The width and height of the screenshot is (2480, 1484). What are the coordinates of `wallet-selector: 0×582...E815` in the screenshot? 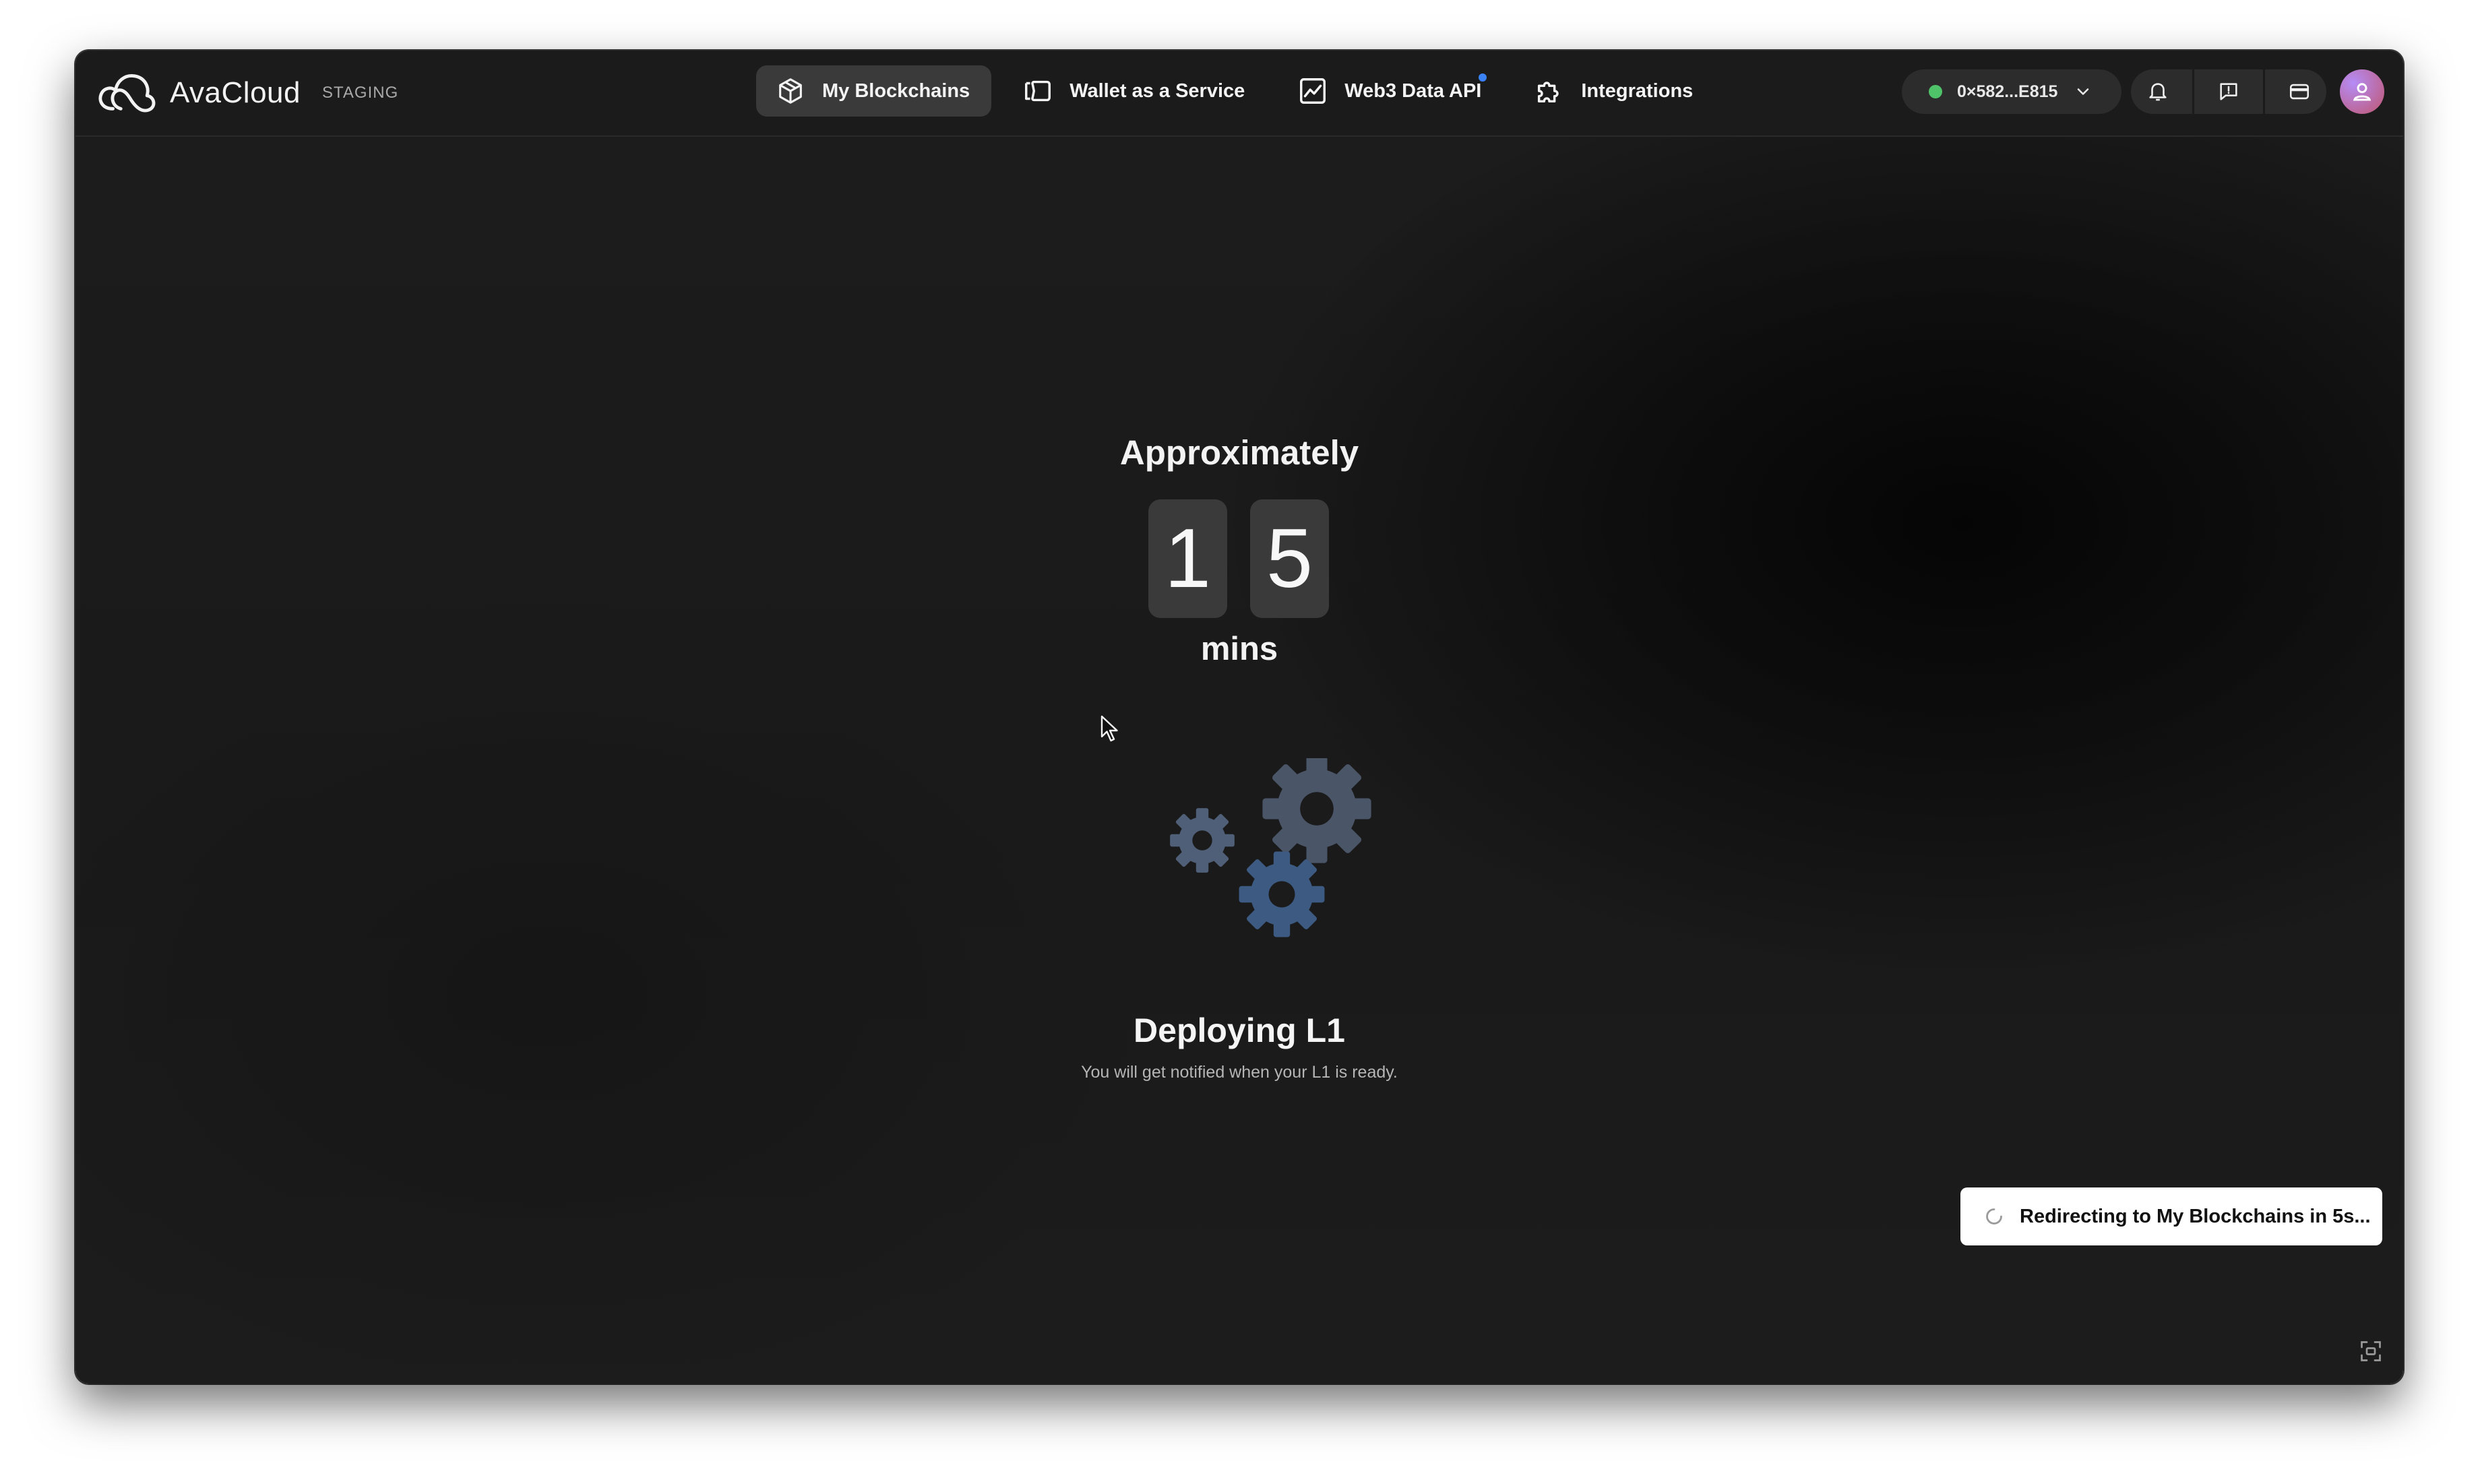 It's located at (2011, 91).